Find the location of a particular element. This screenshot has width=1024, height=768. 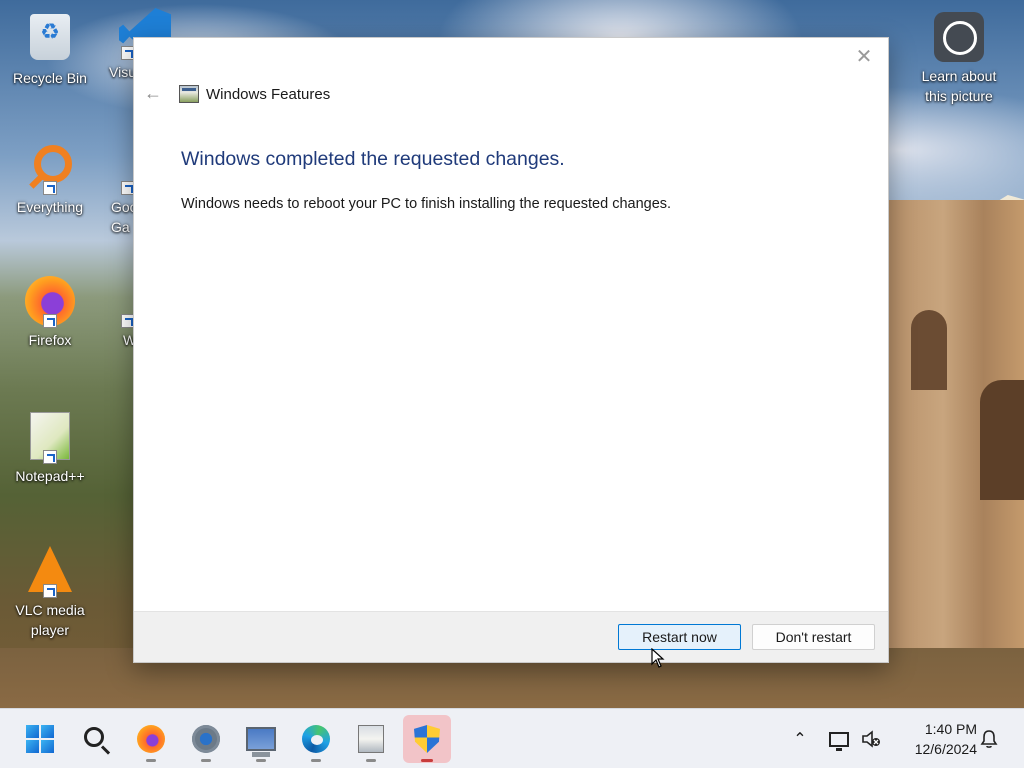

search-icon is located at coordinates (94, 737).